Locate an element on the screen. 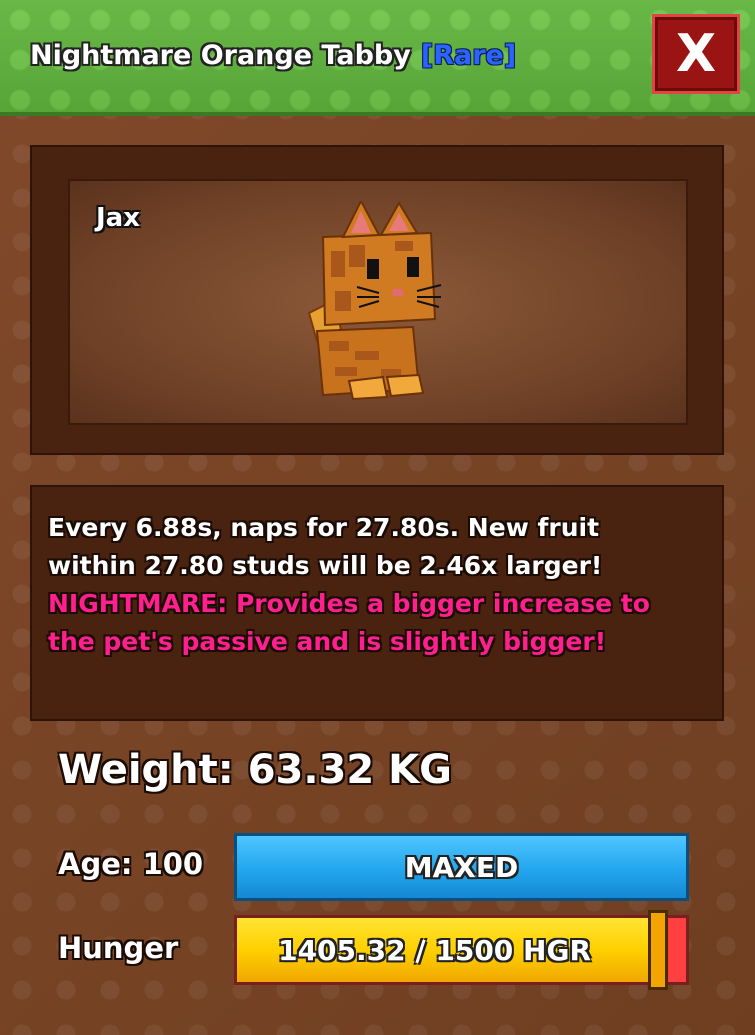 This screenshot has width=755, height=1035. age-progress-bar: MAXED is located at coordinates (461, 867).